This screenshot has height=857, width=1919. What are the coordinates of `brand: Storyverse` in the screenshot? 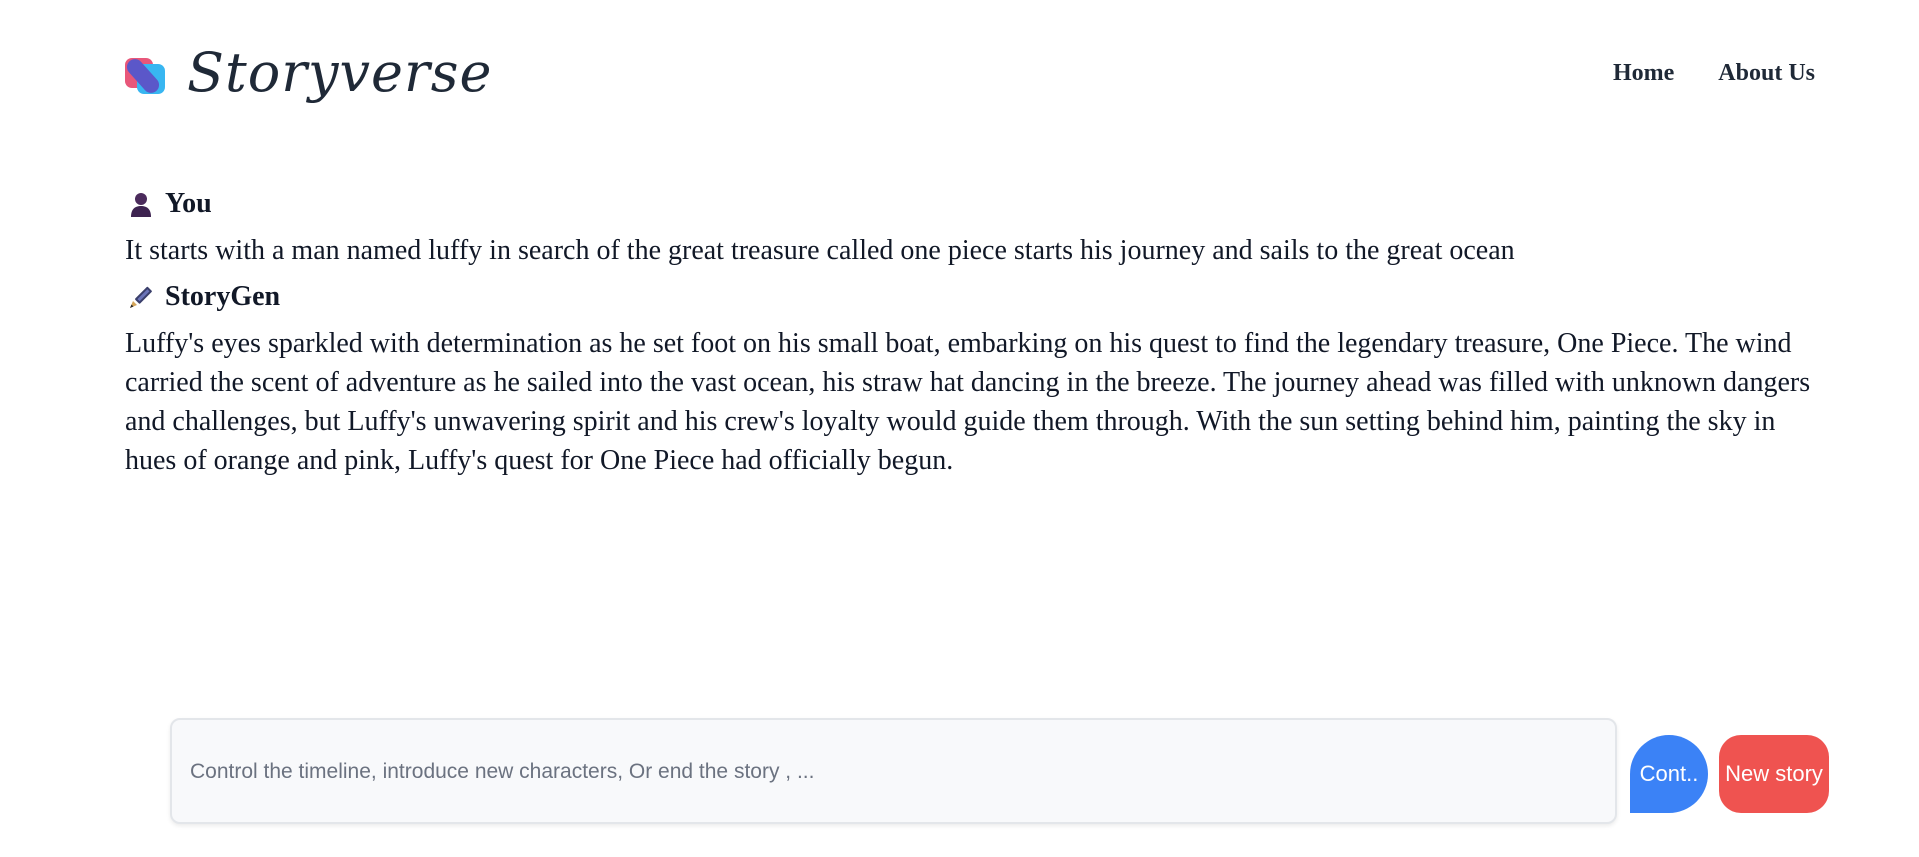 It's located at (308, 73).